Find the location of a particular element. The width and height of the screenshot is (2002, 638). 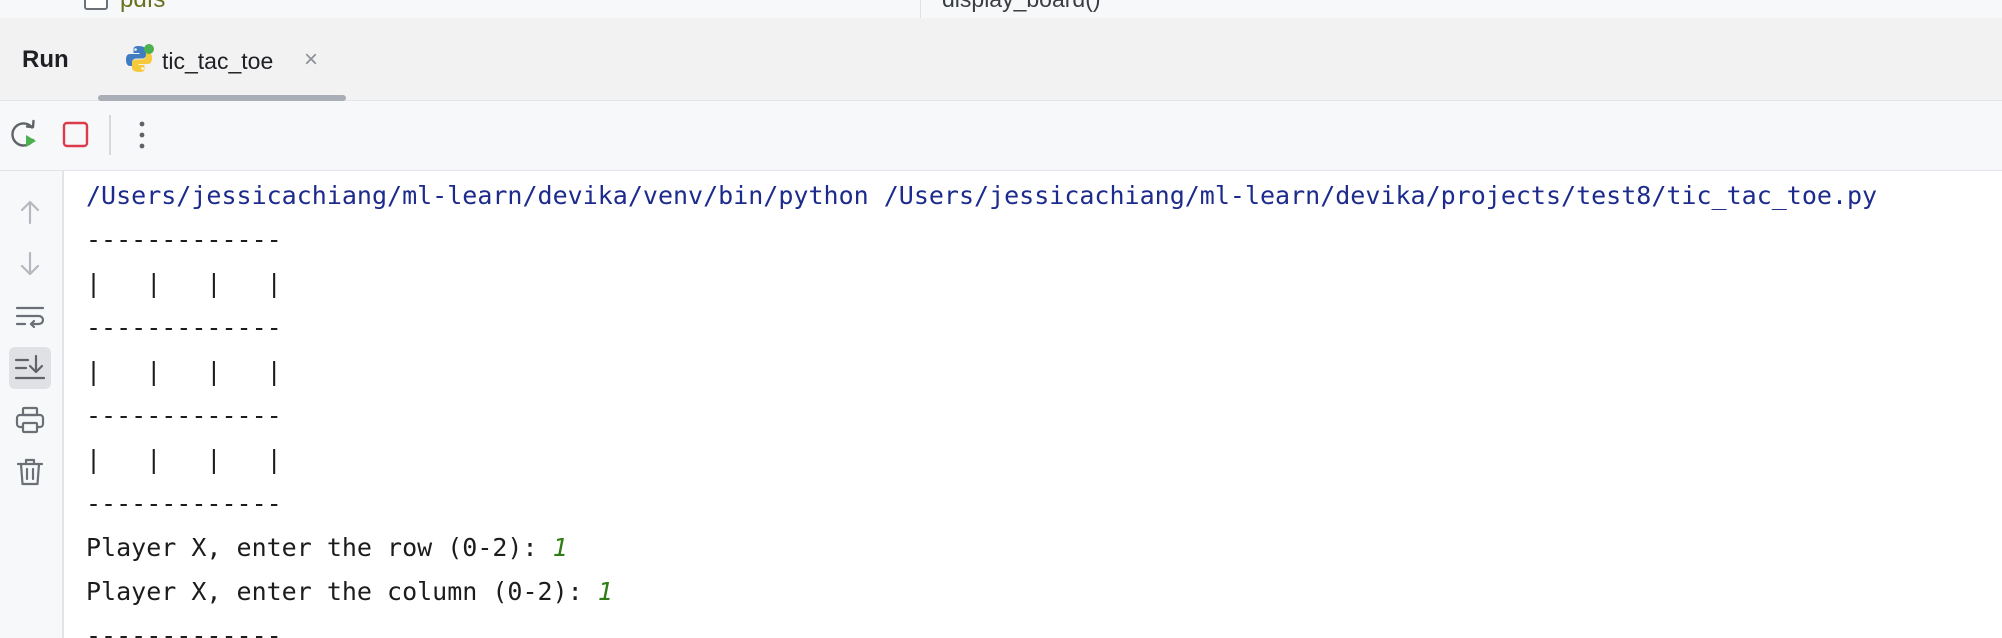

stop-button is located at coordinates (76, 135).